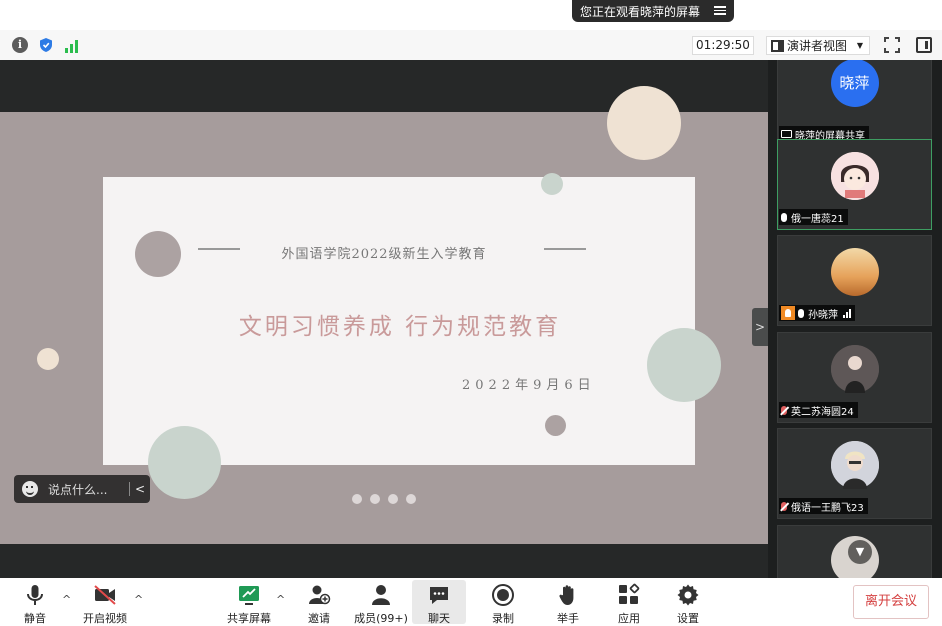 The image size is (942, 626). I want to click on participant-tile: 俄一唐蕊21, so click(854, 184).